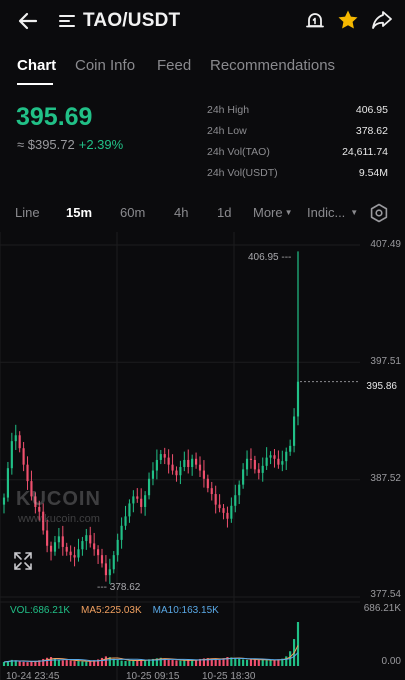  I want to click on x-tick-label: 10-25 09:15, so click(153, 675).